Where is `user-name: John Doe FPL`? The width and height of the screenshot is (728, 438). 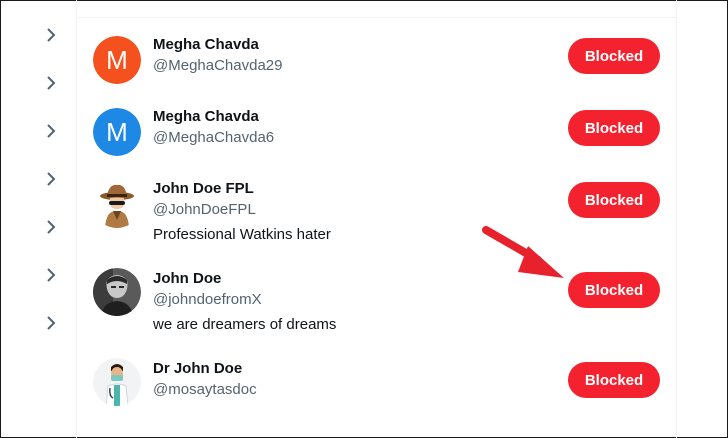 user-name: John Doe FPL is located at coordinates (203, 188).